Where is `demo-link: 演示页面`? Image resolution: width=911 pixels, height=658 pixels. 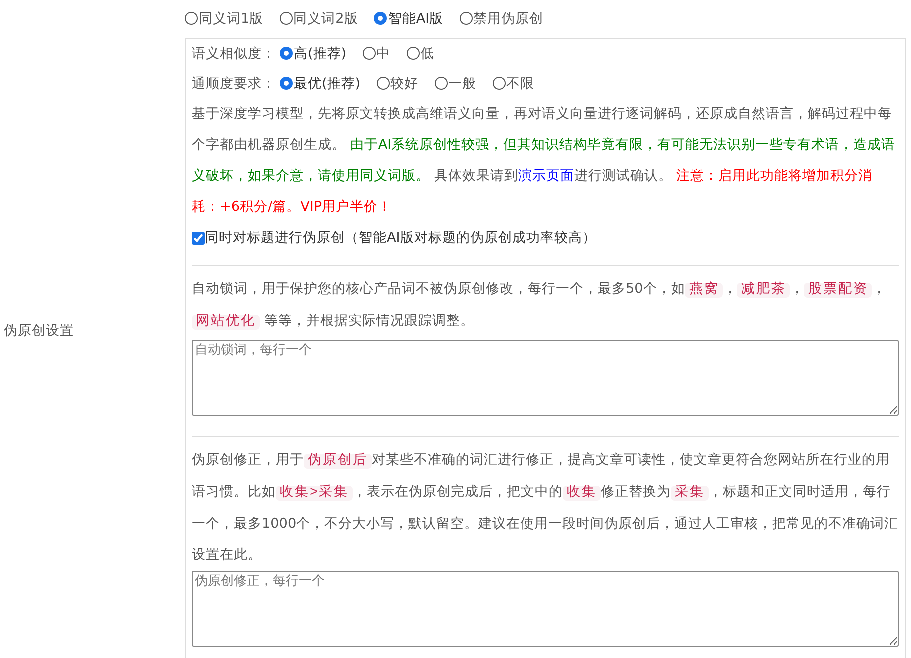 demo-link: 演示页面 is located at coordinates (546, 176).